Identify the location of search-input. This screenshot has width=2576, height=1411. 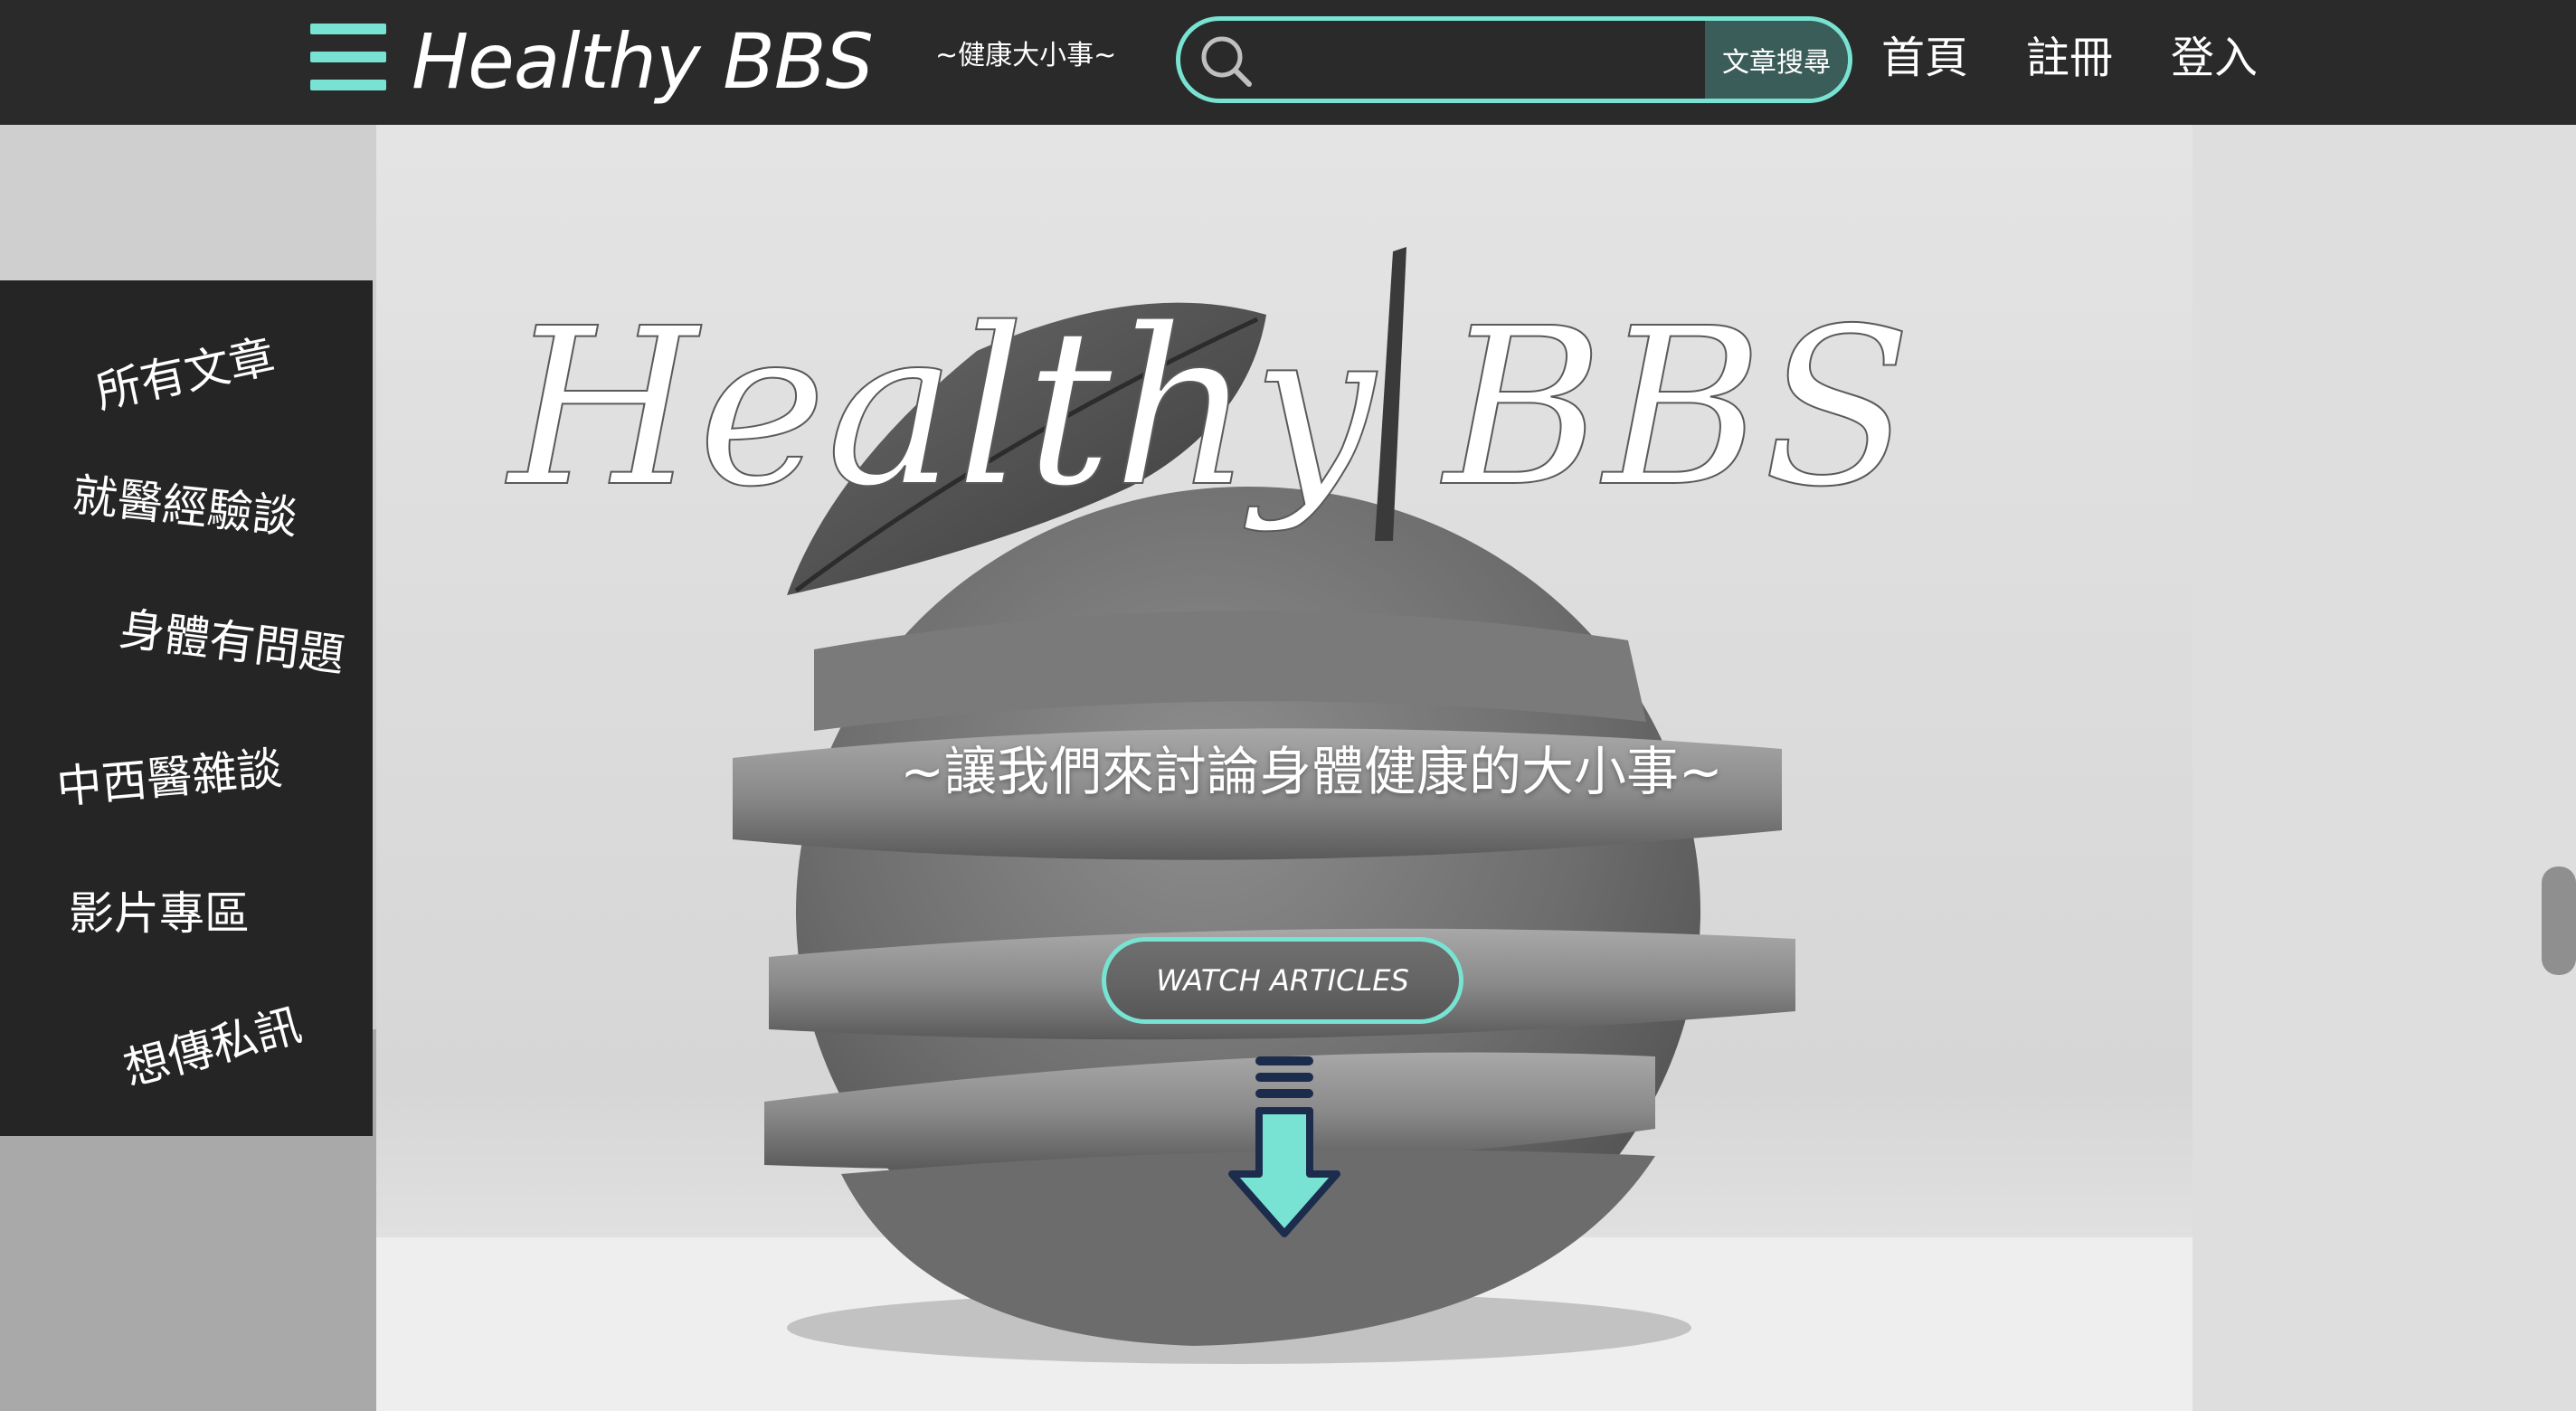
(1486, 60).